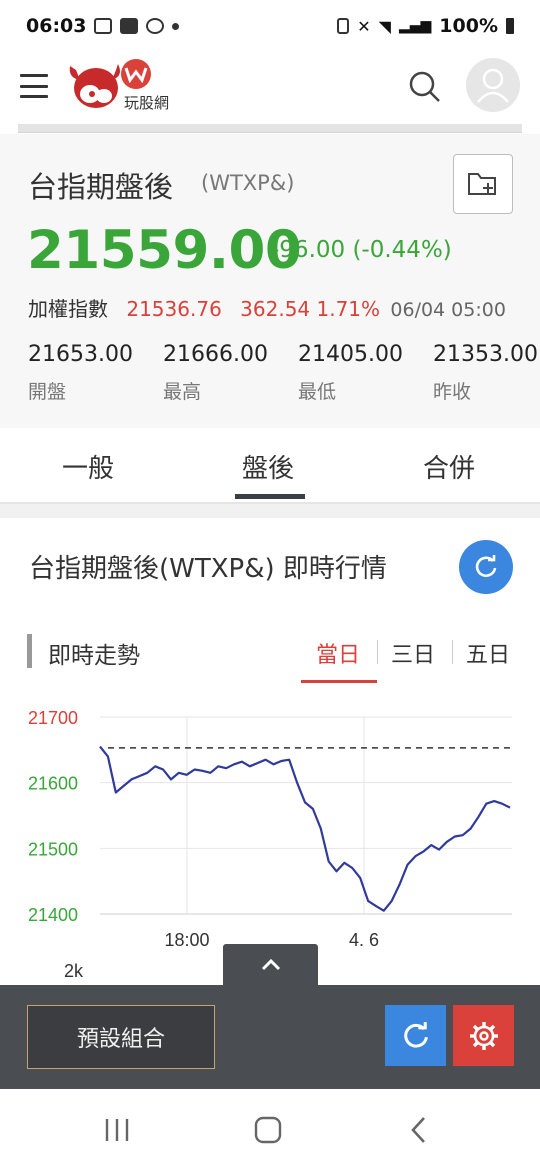 The image size is (540, 1170). I want to click on tab-combined: 合併, so click(449, 466).